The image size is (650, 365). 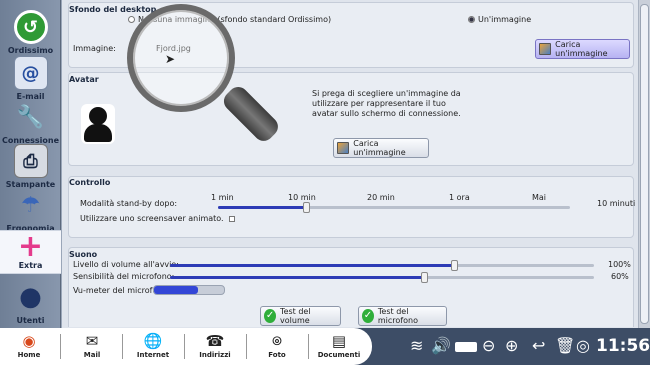 I want to click on taskbar-mail-label: Mail, so click(x=92, y=355).